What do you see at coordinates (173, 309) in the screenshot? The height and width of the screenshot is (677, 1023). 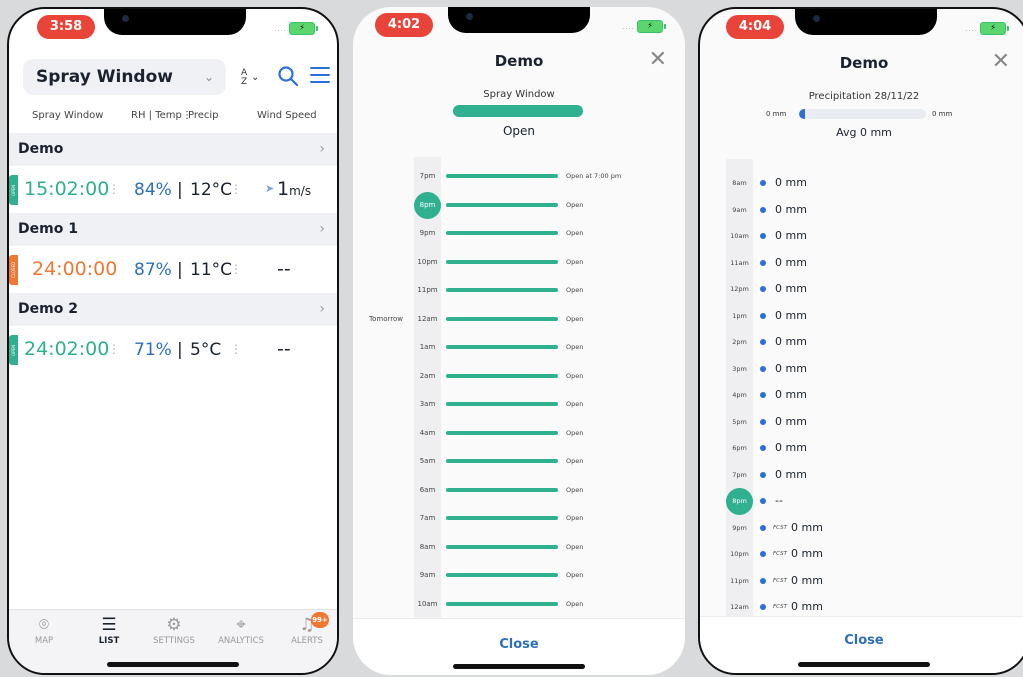 I see `group-header-demo-2: Demo 2 ›` at bounding box center [173, 309].